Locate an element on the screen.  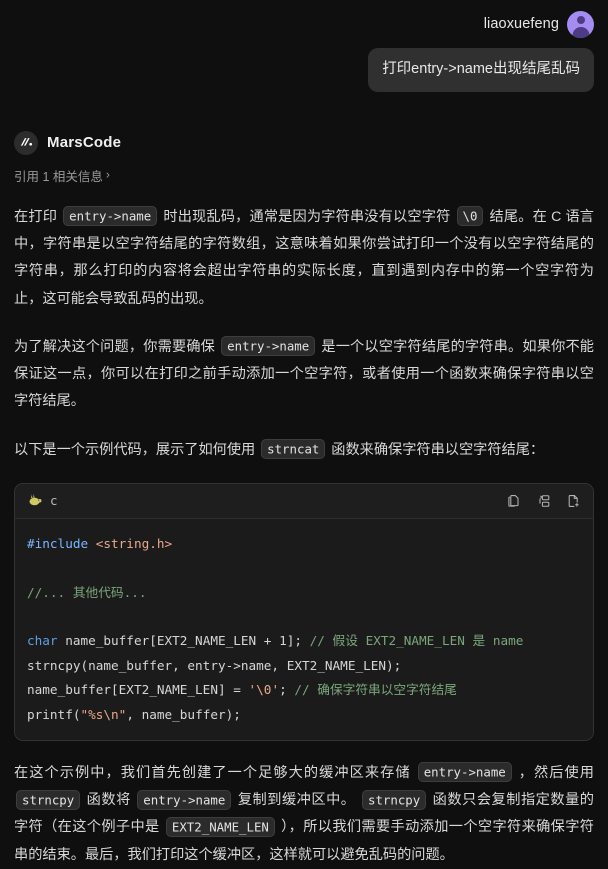
code-token: // 假设 EXT2_NAME_LEN 是 name is located at coordinates (416, 641).